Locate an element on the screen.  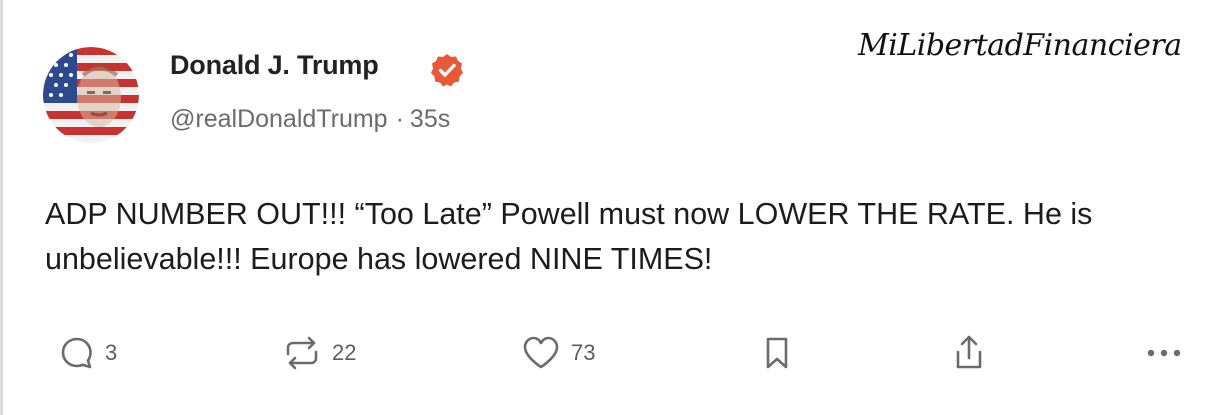
more-icon is located at coordinates (1164, 353).